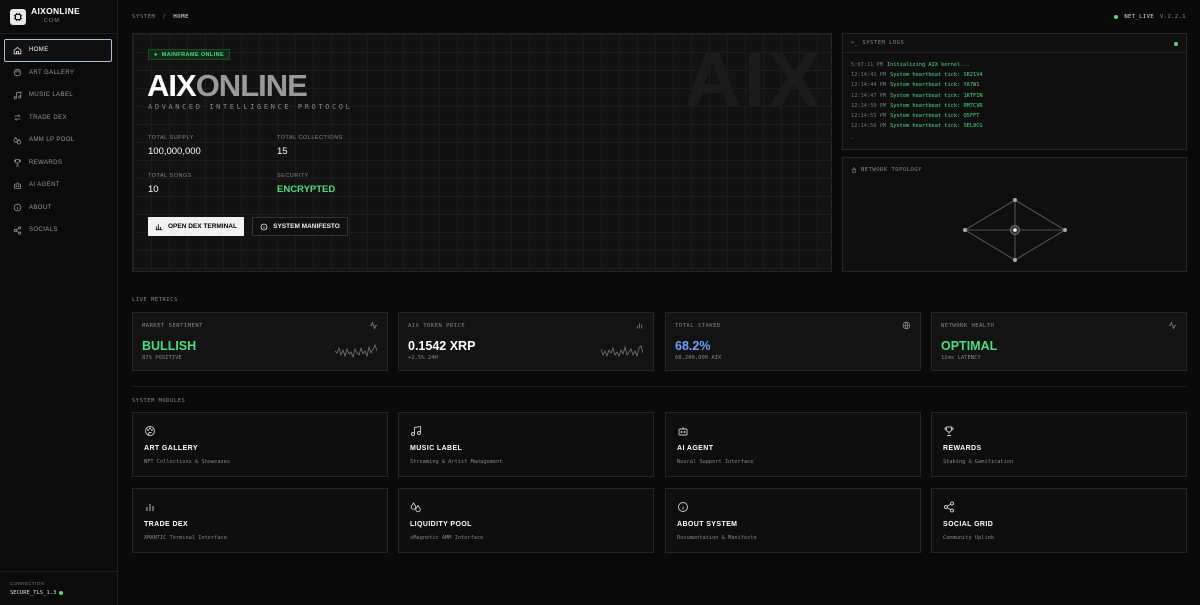 The height and width of the screenshot is (605, 1200). I want to click on stat-label: TOTAL COLLECTIONS, so click(310, 138).